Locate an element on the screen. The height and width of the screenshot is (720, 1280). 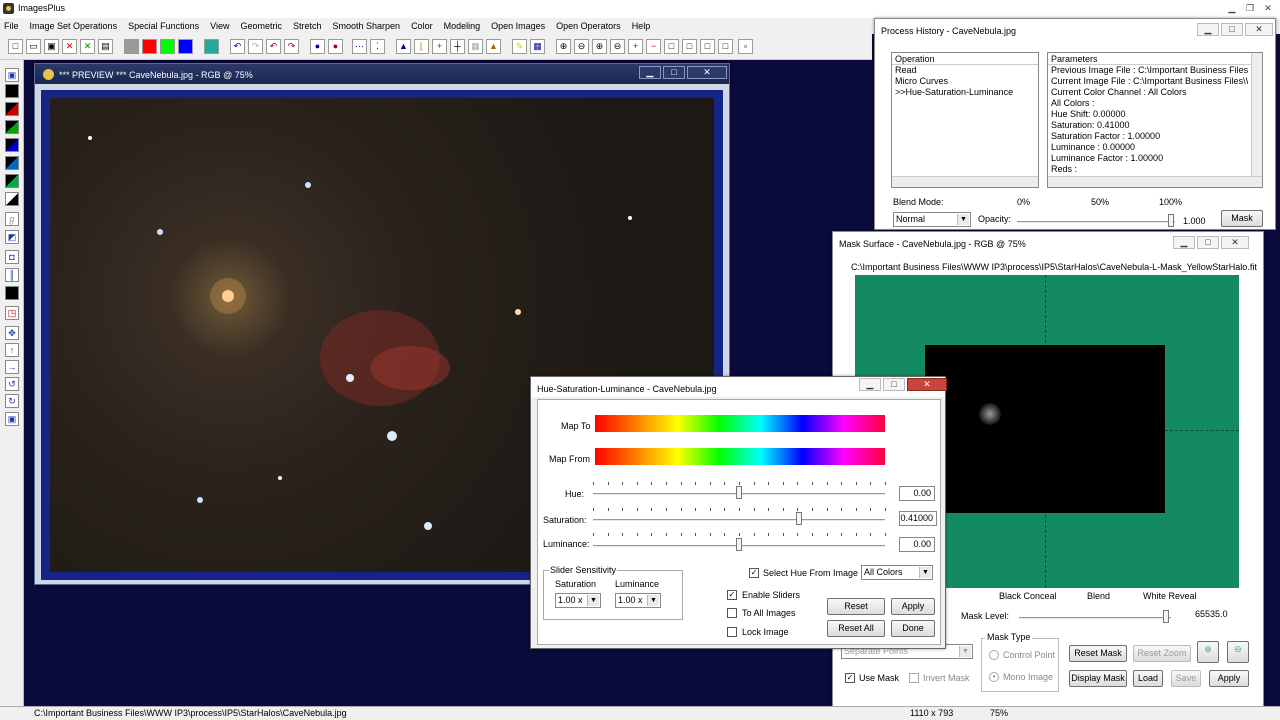
hue-value-field: 0.00 is located at coordinates (917, 493).